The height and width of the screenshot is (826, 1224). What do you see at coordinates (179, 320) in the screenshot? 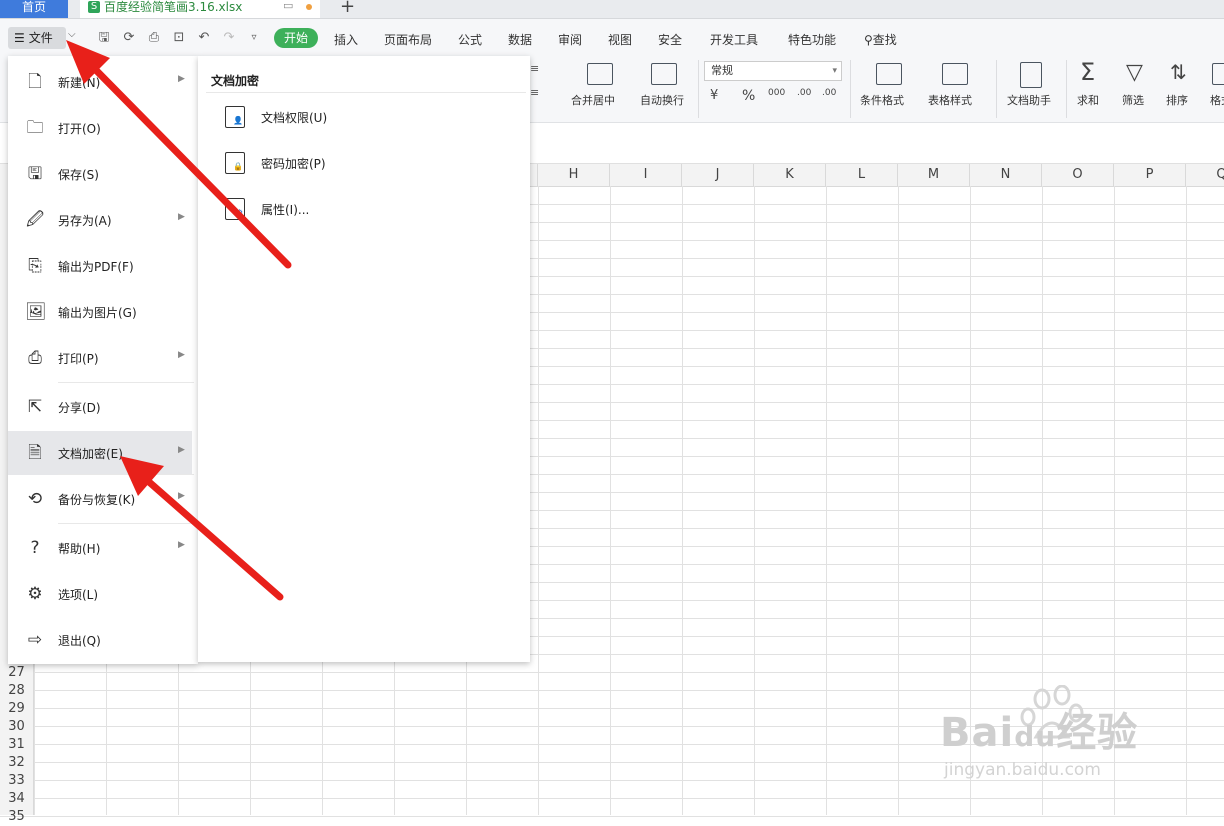
I see `annotation-arrows` at bounding box center [179, 320].